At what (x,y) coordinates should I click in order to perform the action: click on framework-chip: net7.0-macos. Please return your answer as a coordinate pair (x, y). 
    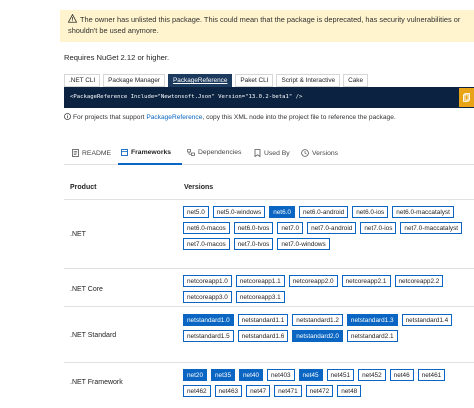
    Looking at the image, I should click on (206, 244).